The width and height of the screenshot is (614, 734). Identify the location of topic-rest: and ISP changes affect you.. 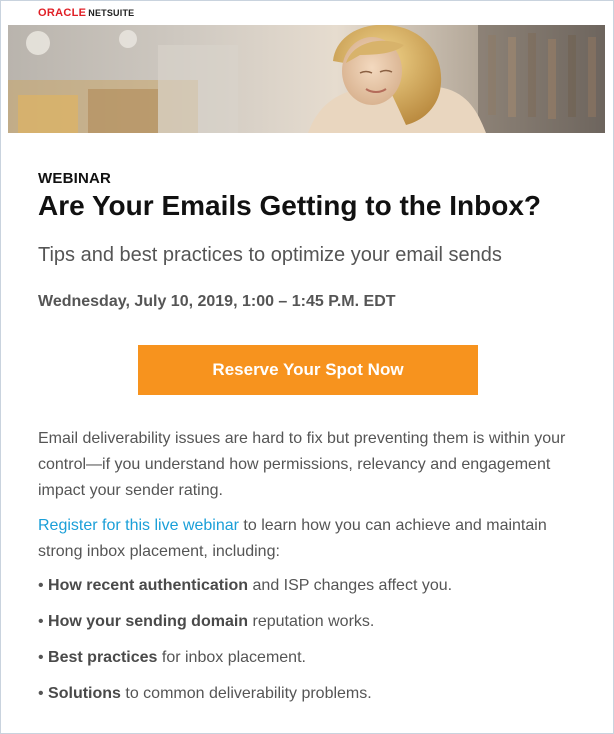
(350, 585).